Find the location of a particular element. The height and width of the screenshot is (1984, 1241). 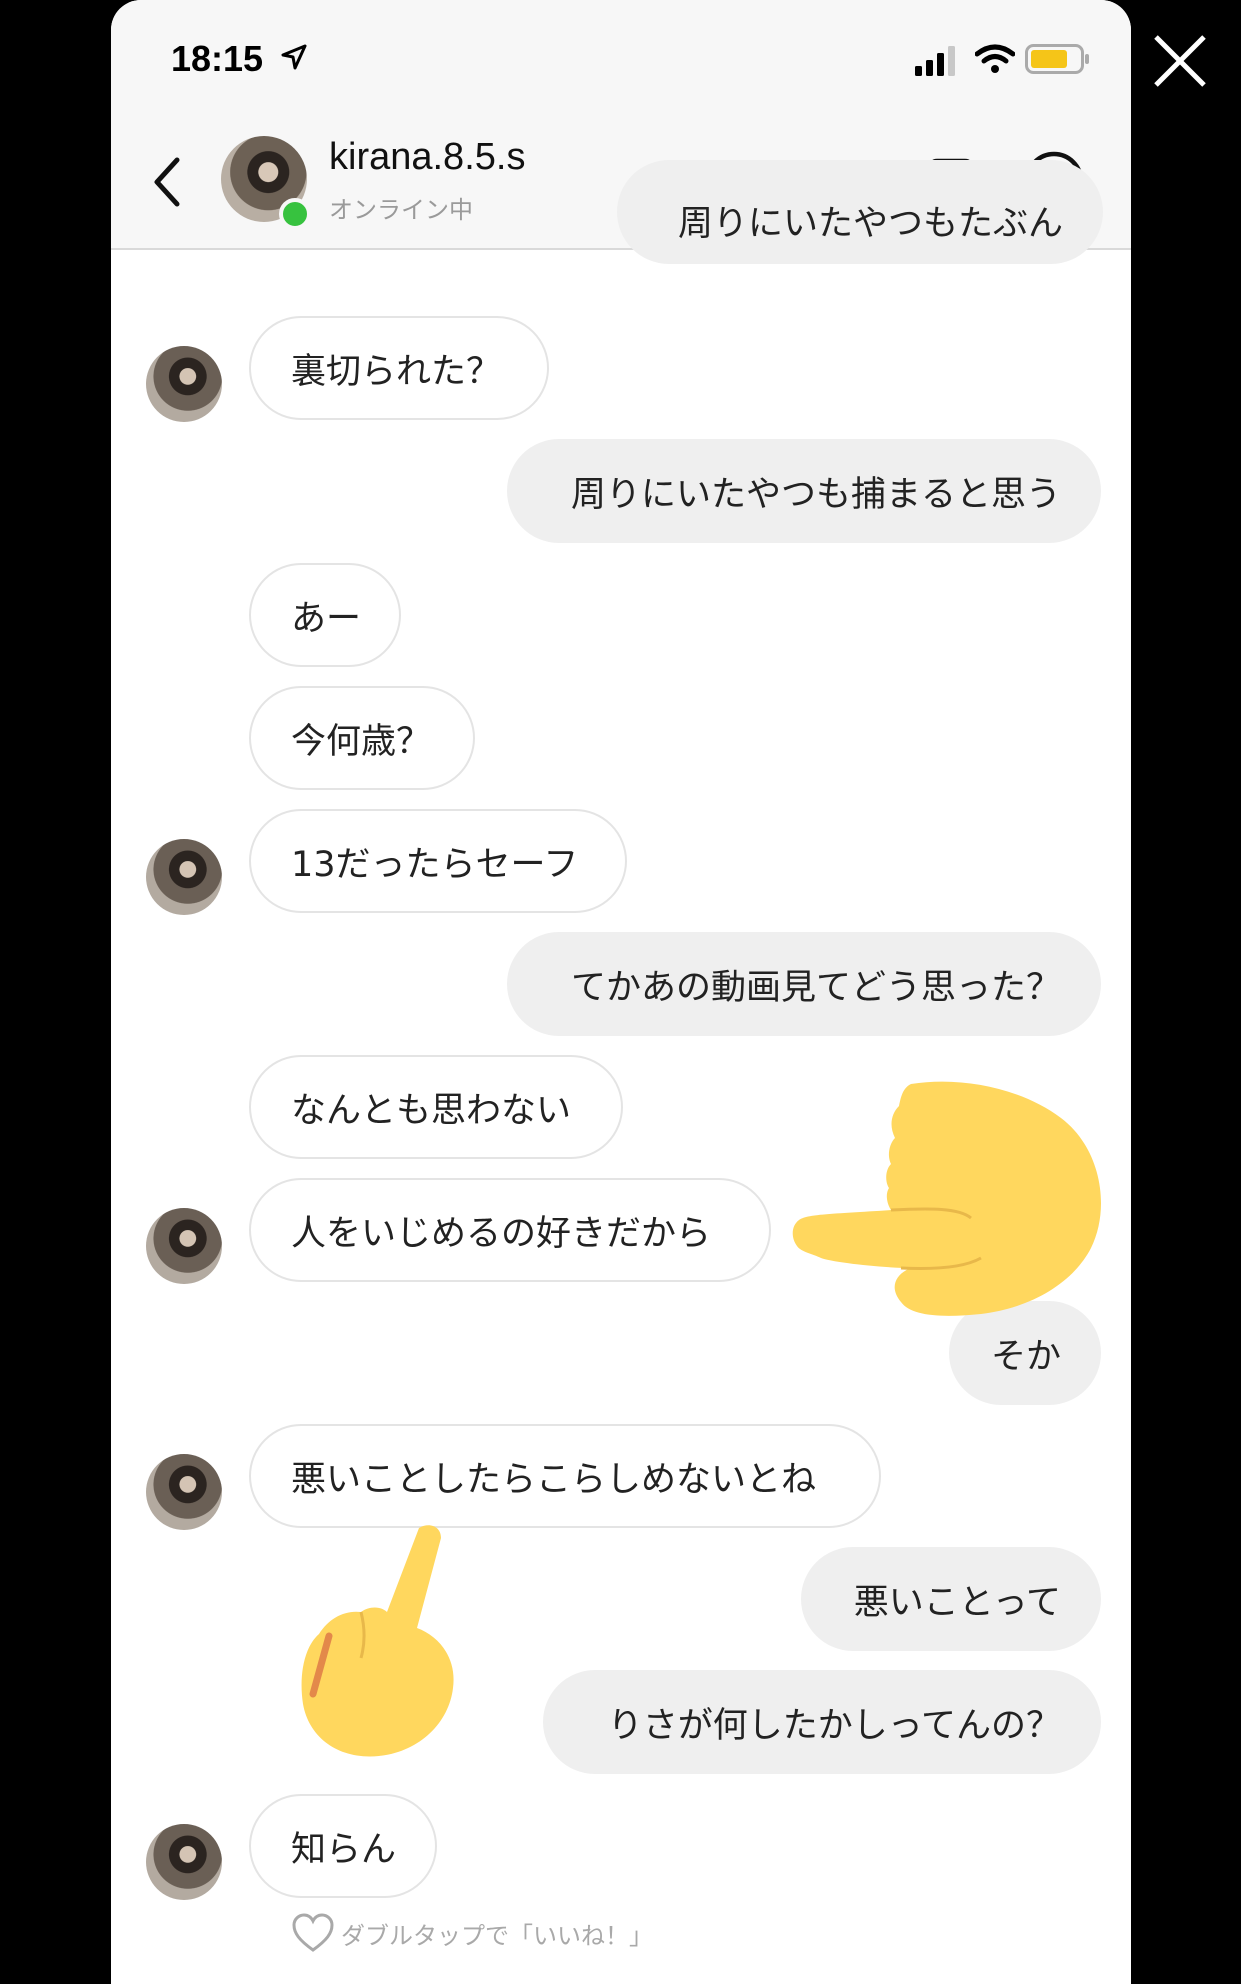

message-bubble-outgoing: 周りにいたやつも捕まると思う is located at coordinates (804, 491).